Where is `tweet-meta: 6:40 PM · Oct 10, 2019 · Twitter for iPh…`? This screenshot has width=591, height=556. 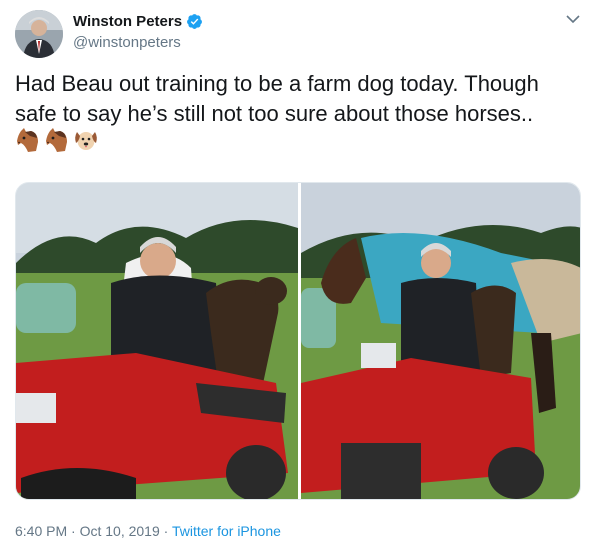 tweet-meta: 6:40 PM · Oct 10, 2019 · Twitter for iPh… is located at coordinates (148, 531).